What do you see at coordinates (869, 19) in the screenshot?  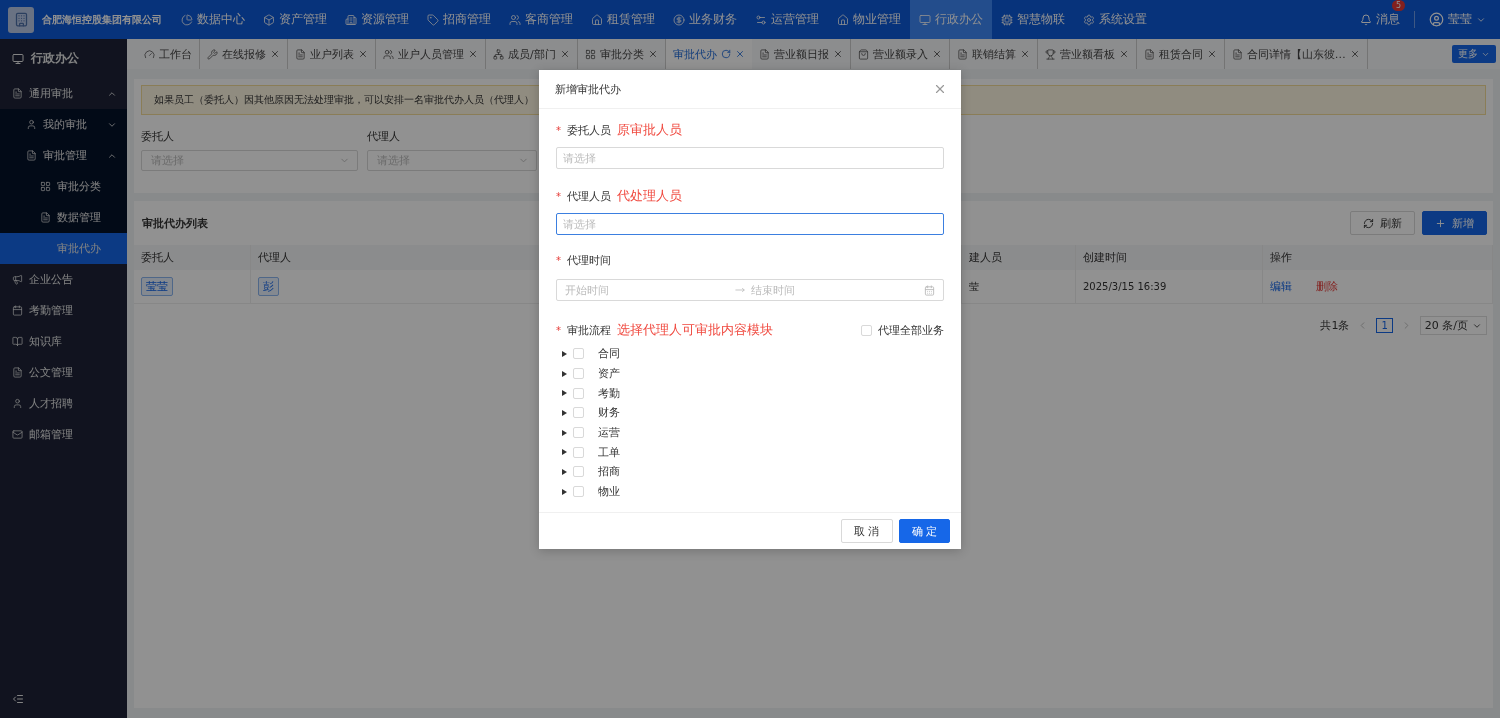 I see `nav-item: 物业管理` at bounding box center [869, 19].